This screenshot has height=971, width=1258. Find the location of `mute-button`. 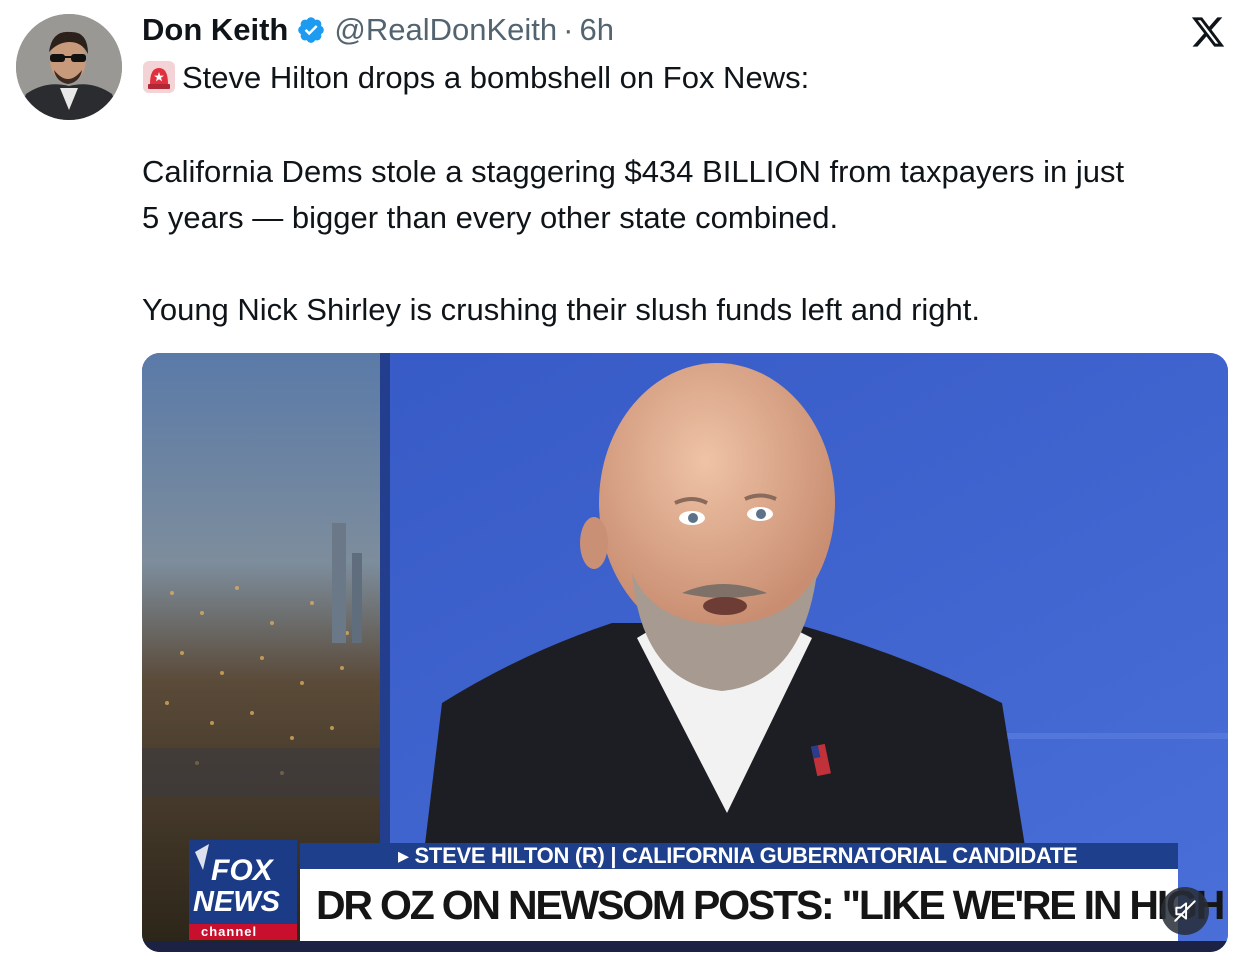

mute-button is located at coordinates (1185, 911).